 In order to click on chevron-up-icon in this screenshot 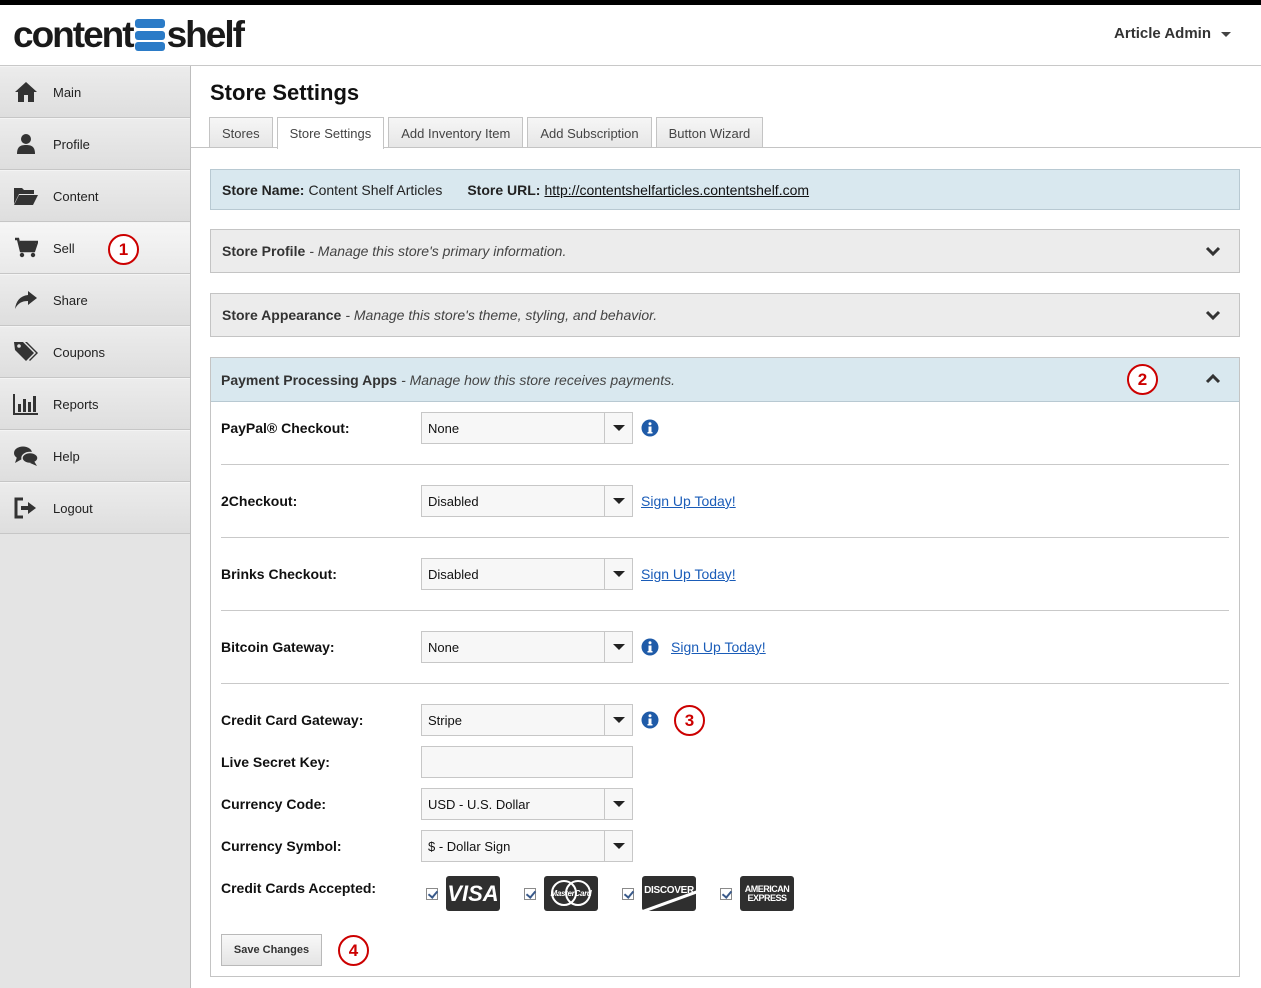, I will do `click(1213, 378)`.